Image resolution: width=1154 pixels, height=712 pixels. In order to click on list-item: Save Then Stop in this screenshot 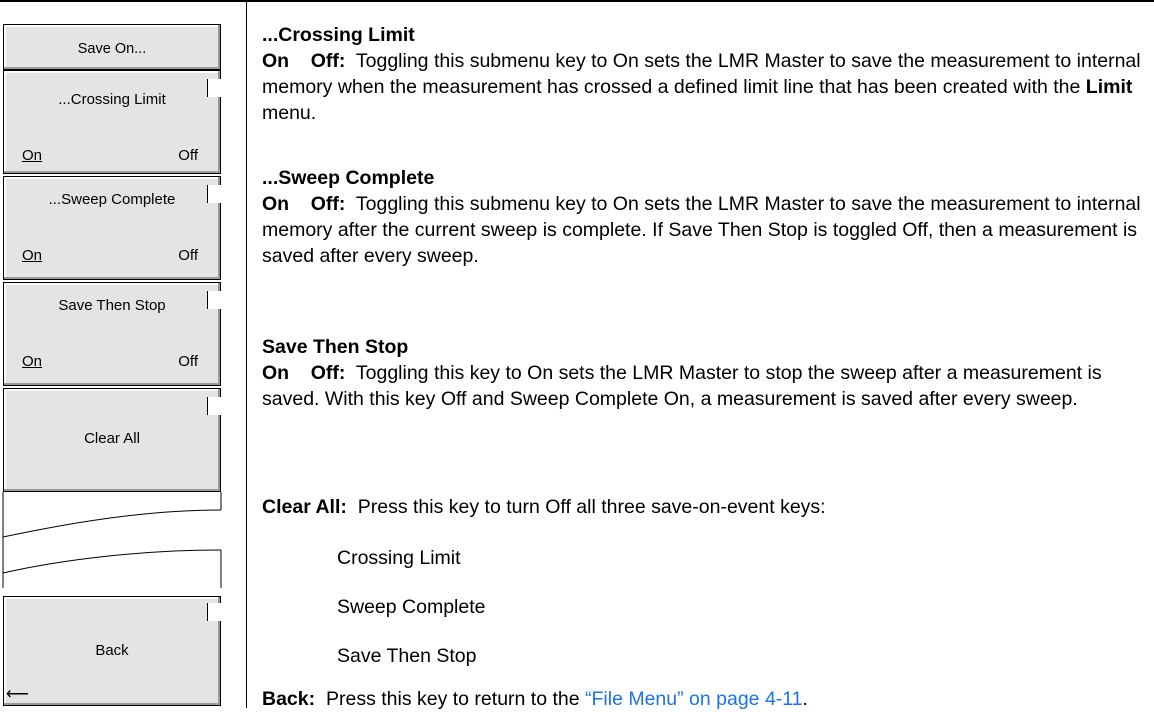, I will do `click(407, 656)`.